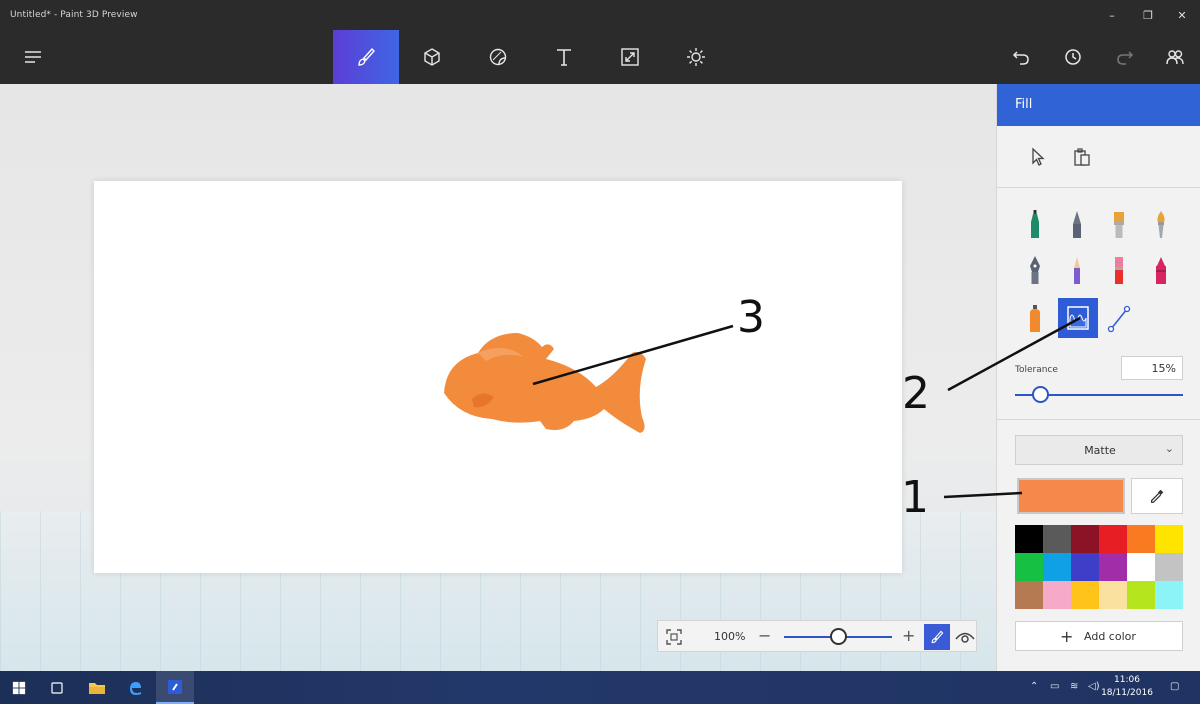  I want to click on annotation-label-3: 3, so click(751, 317).